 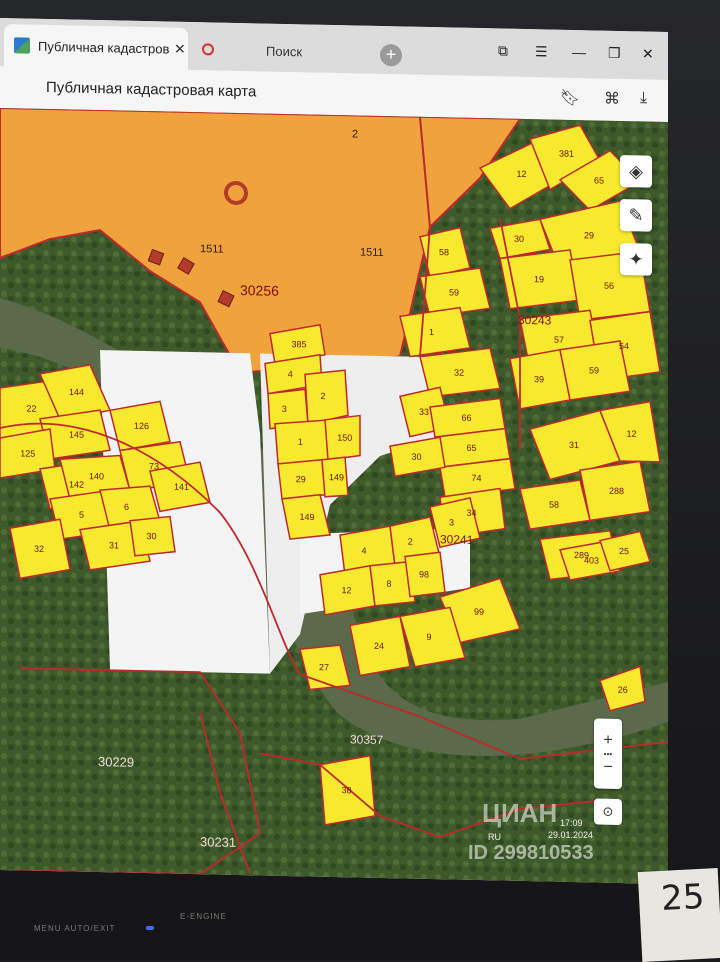 What do you see at coordinates (643, 98) in the screenshot?
I see `download-icon: ⤓` at bounding box center [643, 98].